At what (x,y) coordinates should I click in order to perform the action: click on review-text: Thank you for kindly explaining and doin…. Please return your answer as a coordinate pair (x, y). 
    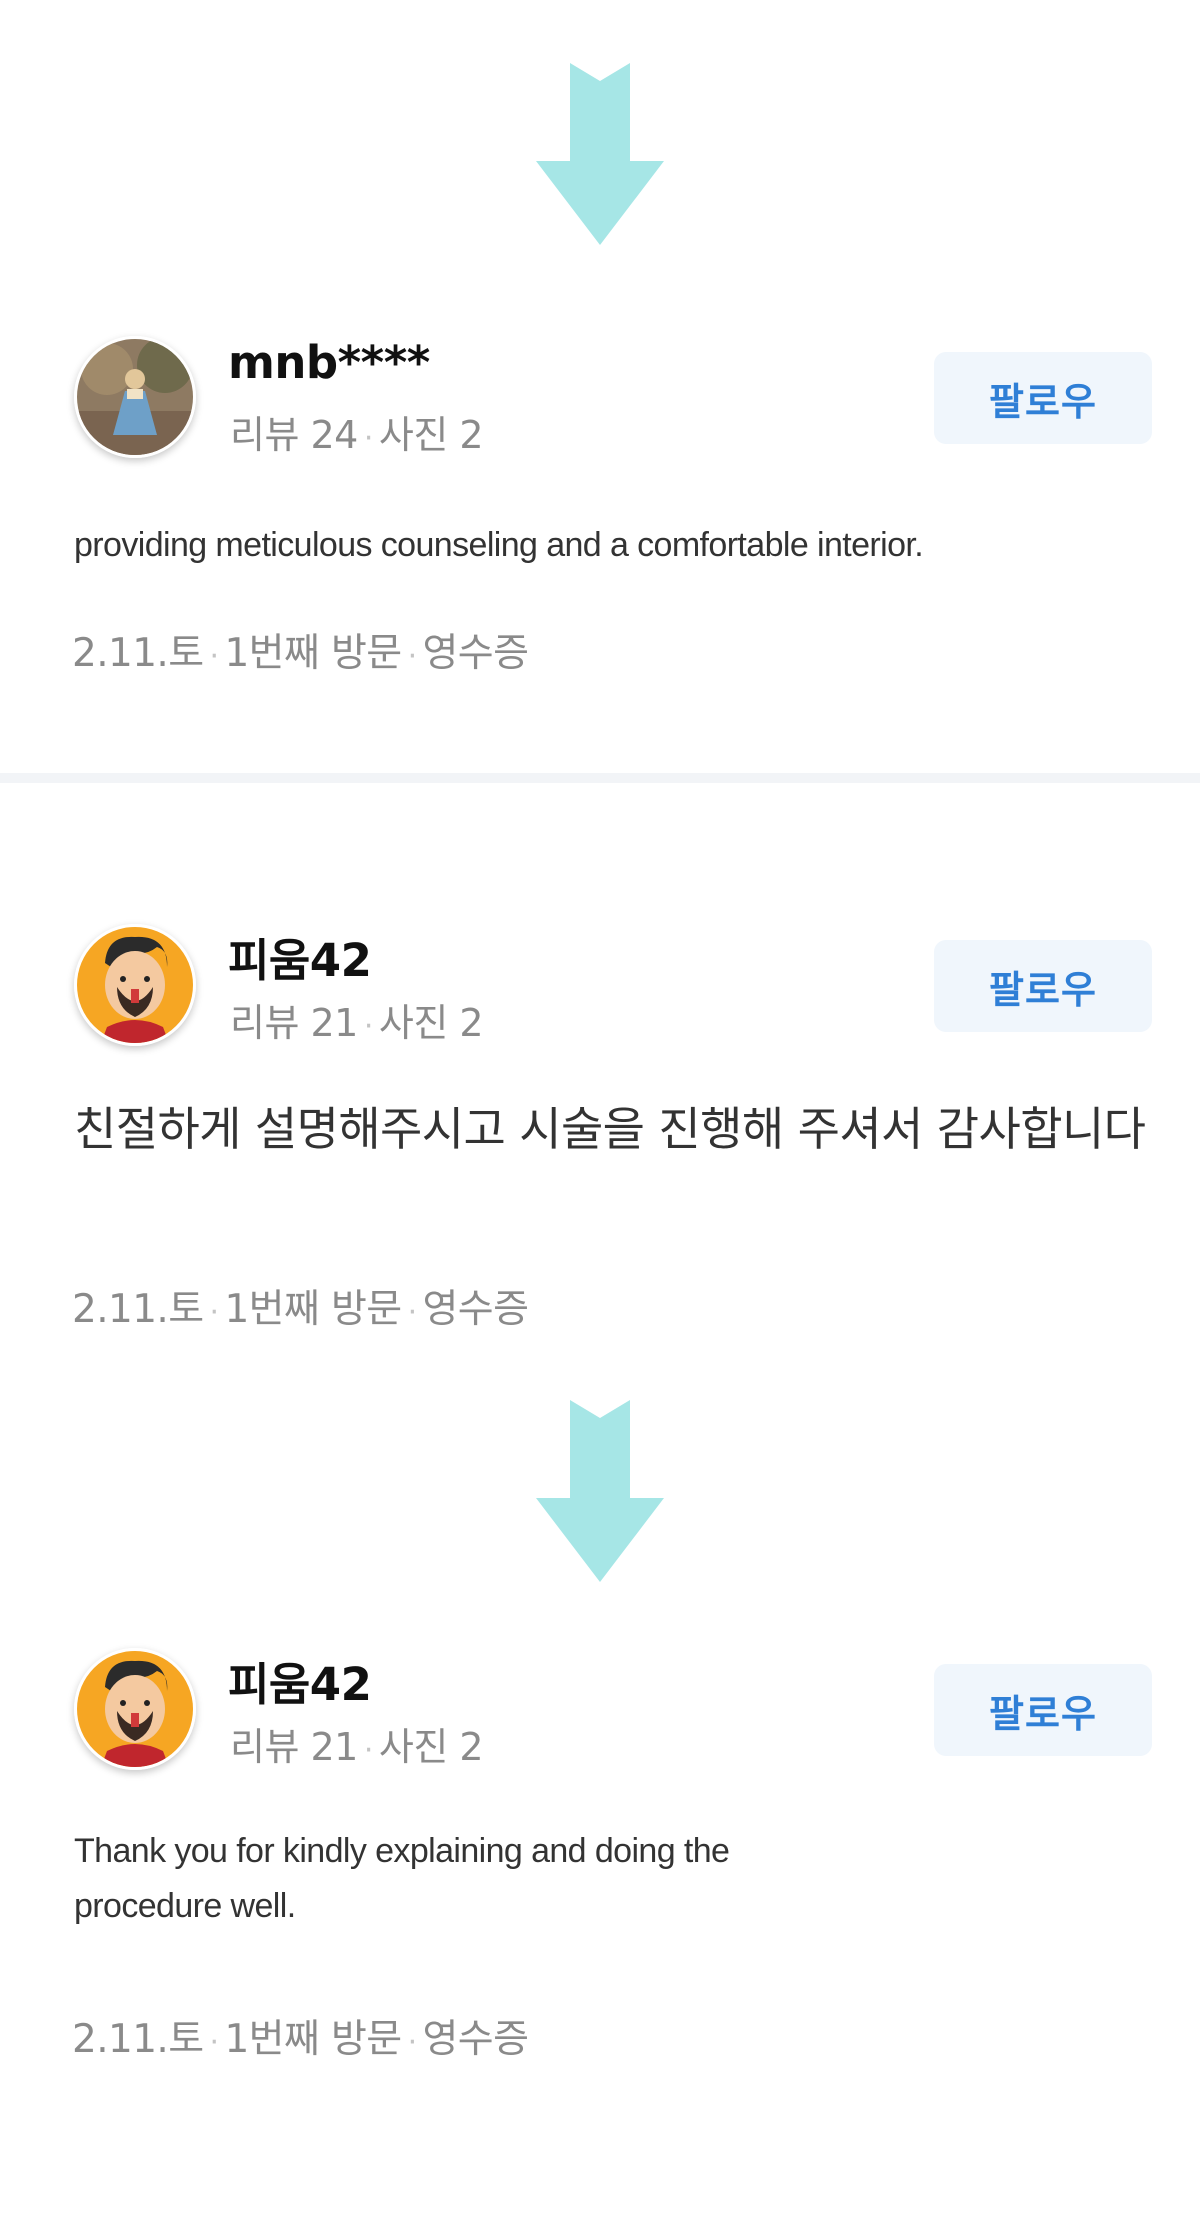
    Looking at the image, I should click on (402, 1878).